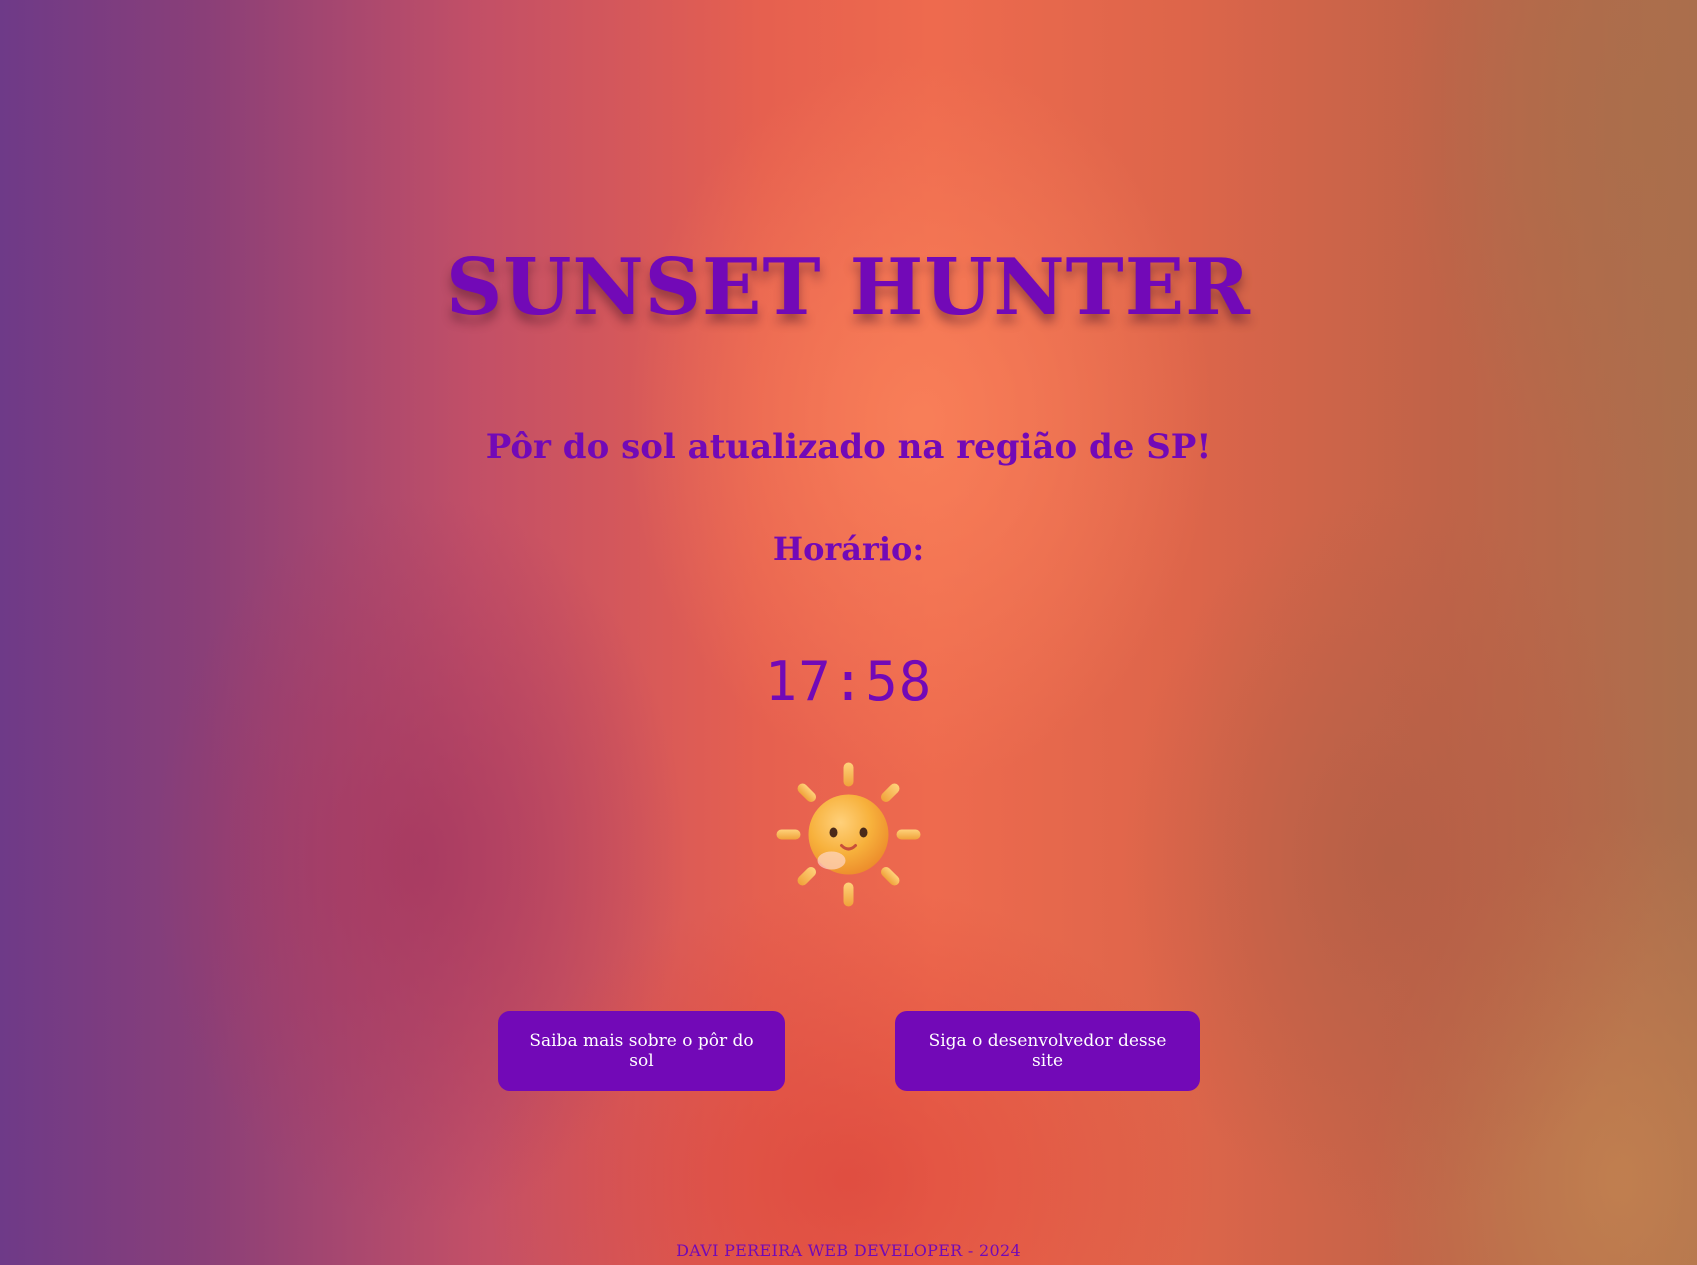 The height and width of the screenshot is (1265, 1697). I want to click on sunset-time-value: 17:58, so click(848, 681).